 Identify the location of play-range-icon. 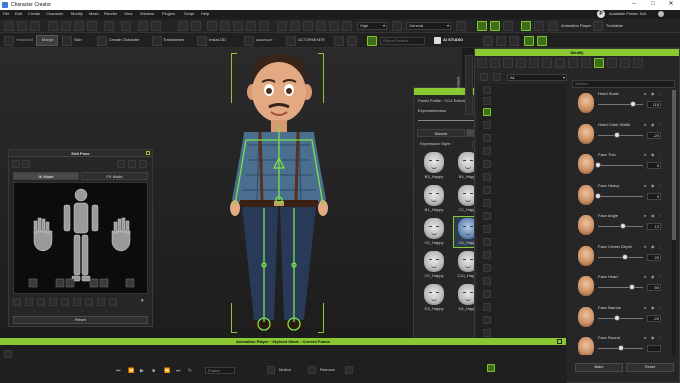
(8, 354).